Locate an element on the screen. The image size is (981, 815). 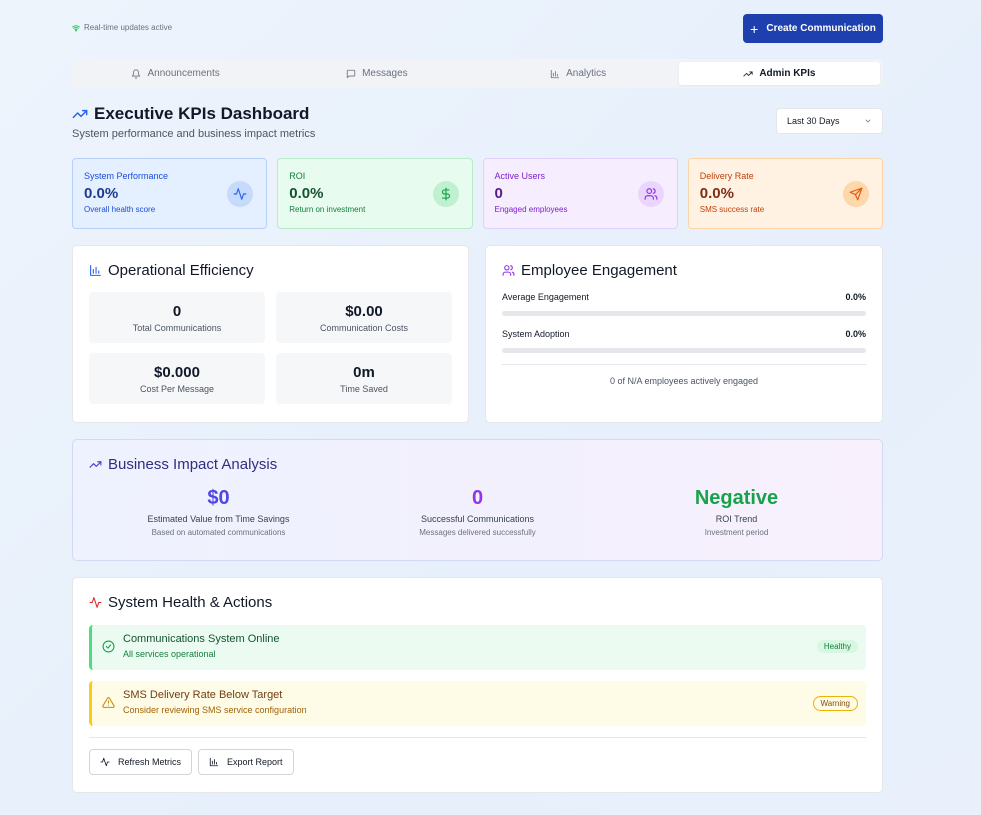
date-range-select: Last 30 Days is located at coordinates (829, 121).